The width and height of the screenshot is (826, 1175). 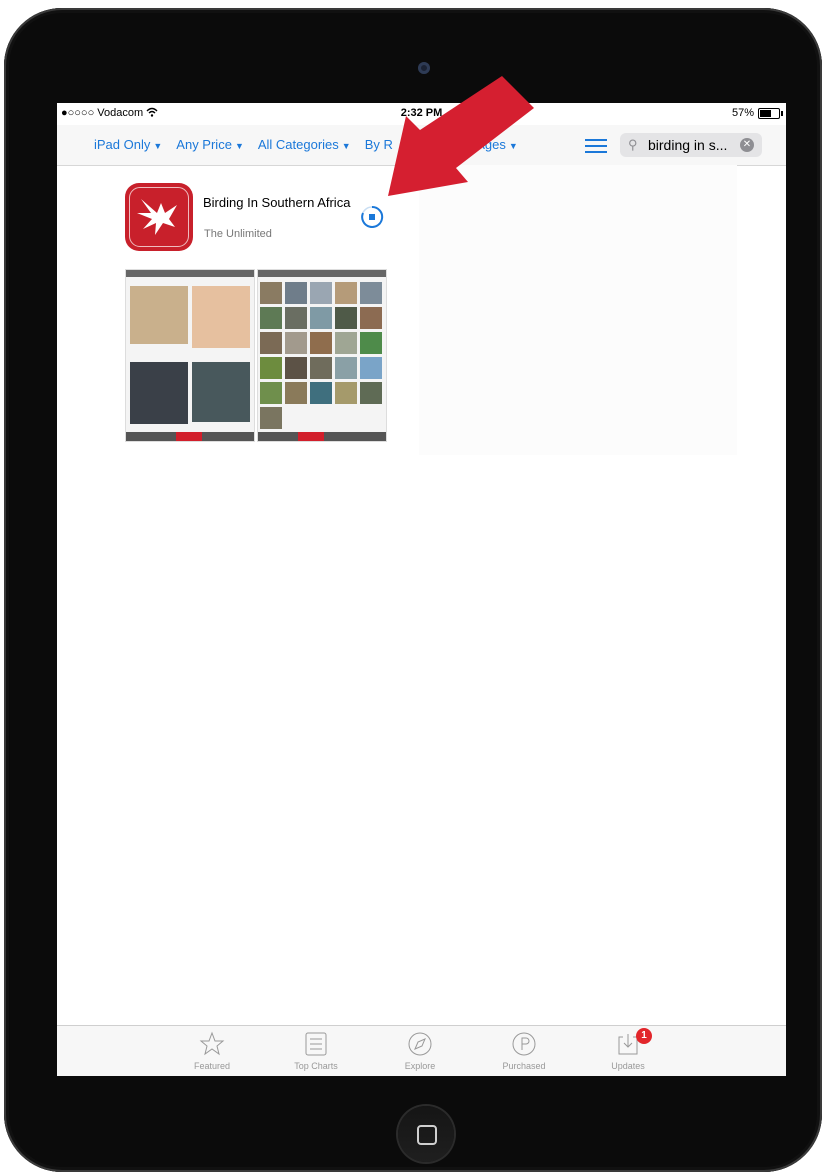 What do you see at coordinates (212, 1043) in the screenshot?
I see `star-icon` at bounding box center [212, 1043].